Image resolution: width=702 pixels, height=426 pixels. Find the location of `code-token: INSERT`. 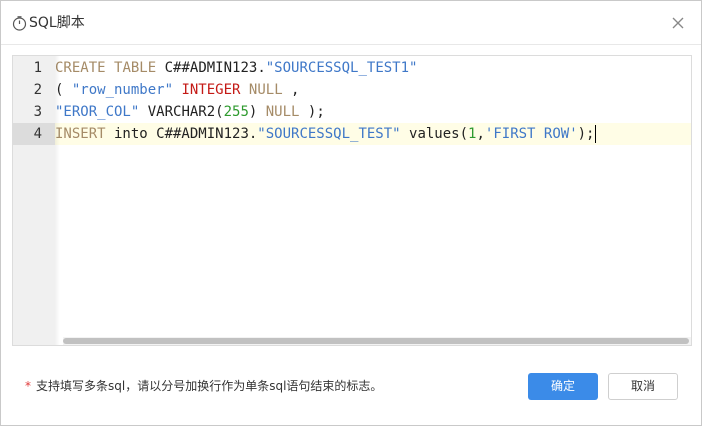

code-token: INSERT is located at coordinates (80, 134).